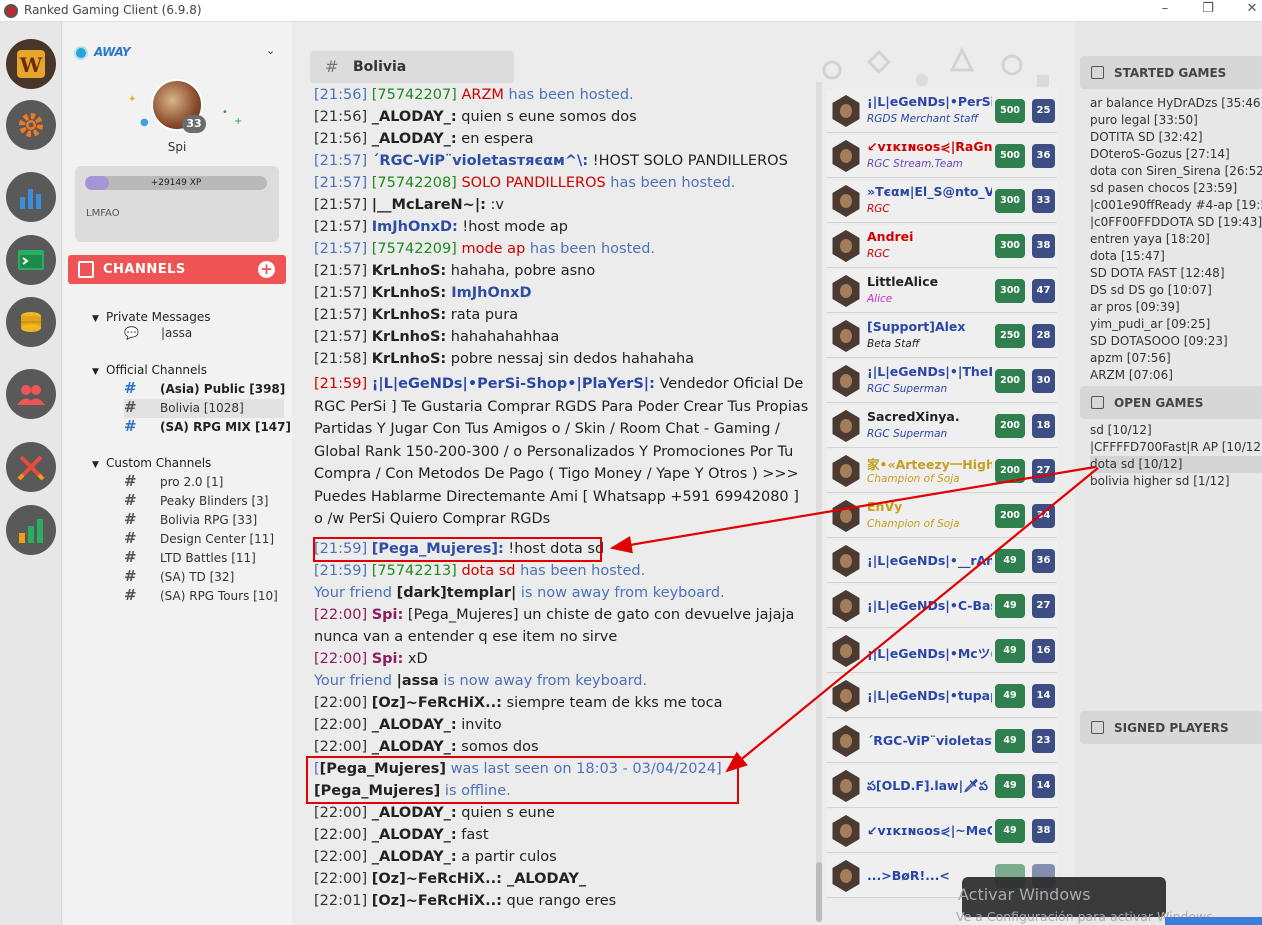 Image resolution: width=1262 pixels, height=925 pixels. What do you see at coordinates (880, 299) in the screenshot?
I see `player-tag: Alice` at bounding box center [880, 299].